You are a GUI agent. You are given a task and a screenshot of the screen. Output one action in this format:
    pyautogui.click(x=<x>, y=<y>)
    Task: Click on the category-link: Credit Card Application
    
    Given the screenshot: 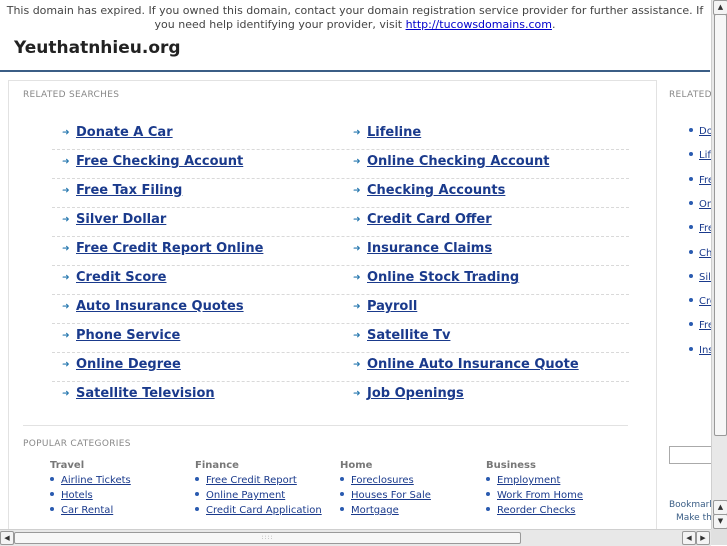 What is the action you would take?
    pyautogui.click(x=264, y=510)
    